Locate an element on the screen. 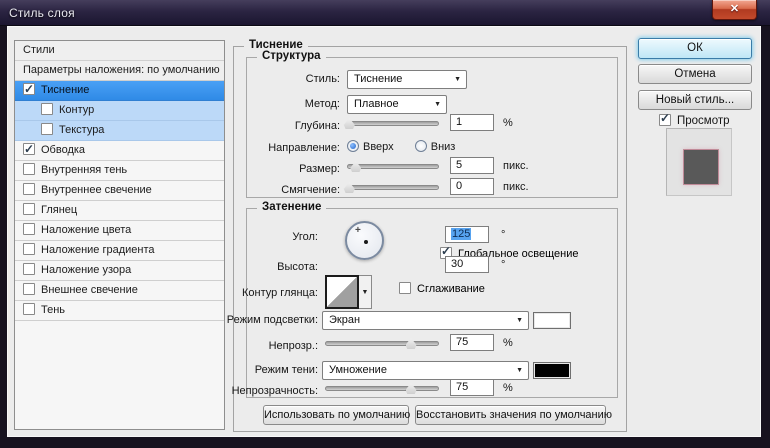 This screenshot has height=448, width=770. size-slider is located at coordinates (393, 167).